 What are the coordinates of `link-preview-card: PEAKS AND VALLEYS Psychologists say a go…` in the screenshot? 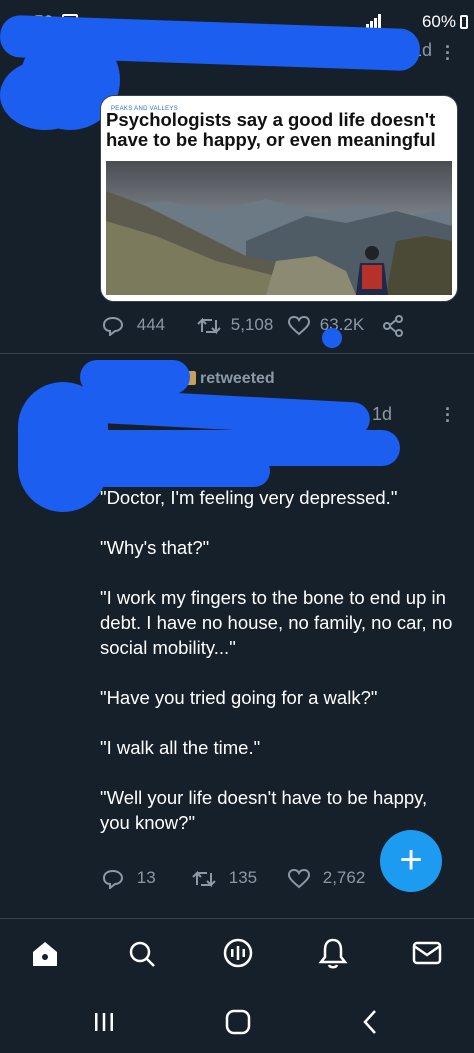 It's located at (279, 198).